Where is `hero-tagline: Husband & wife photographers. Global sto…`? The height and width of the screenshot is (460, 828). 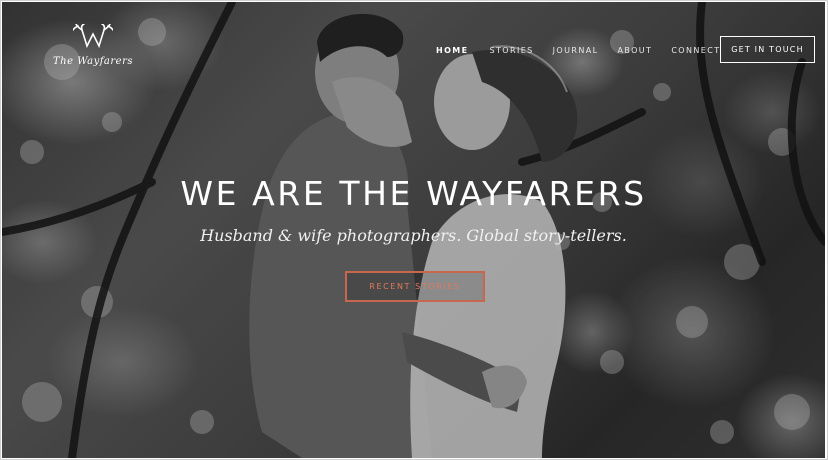
hero-tagline: Husband & wife photographers. Global sto… is located at coordinates (413, 235).